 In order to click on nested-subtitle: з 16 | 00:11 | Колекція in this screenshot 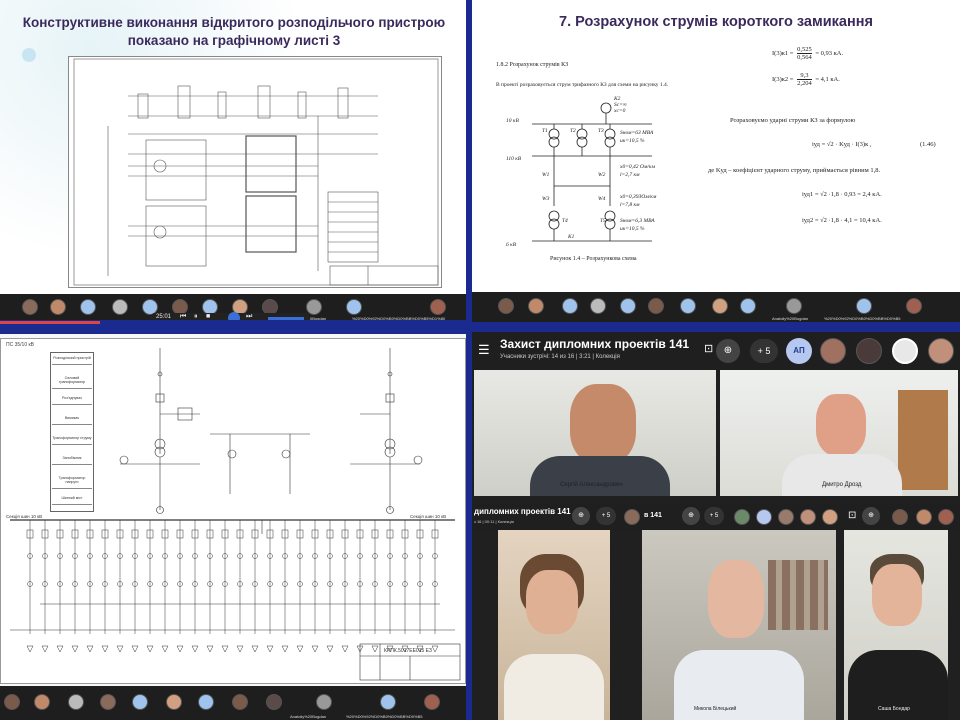, I will do `click(494, 521)`.